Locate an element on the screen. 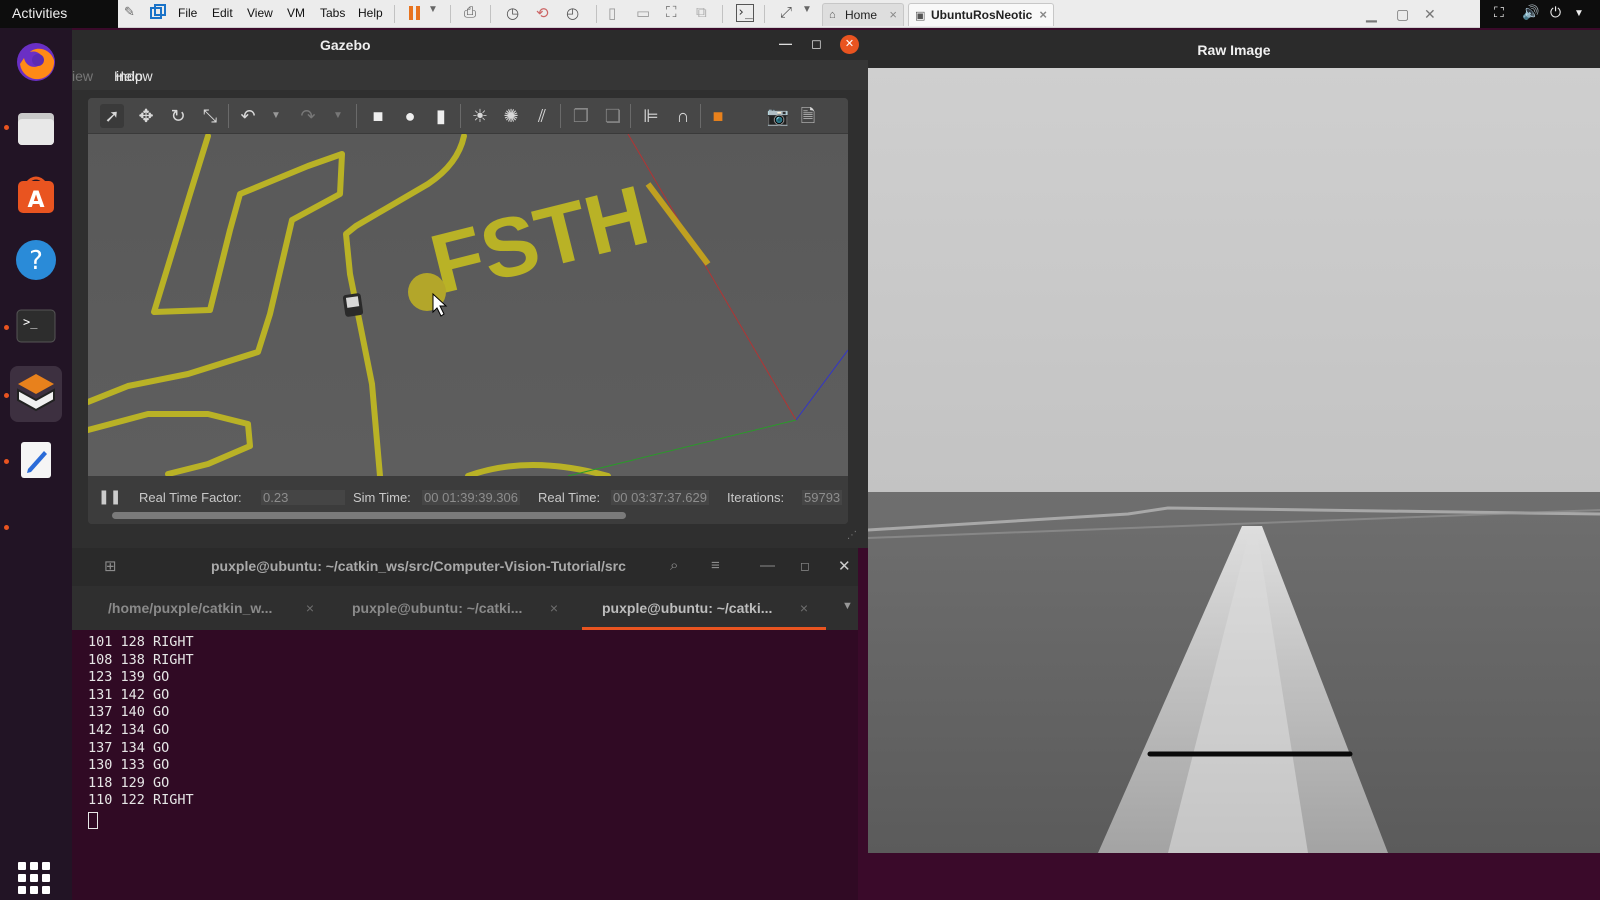 This screenshot has width=1600, height=900. maximize-icon: ▢ is located at coordinates (1402, 14).